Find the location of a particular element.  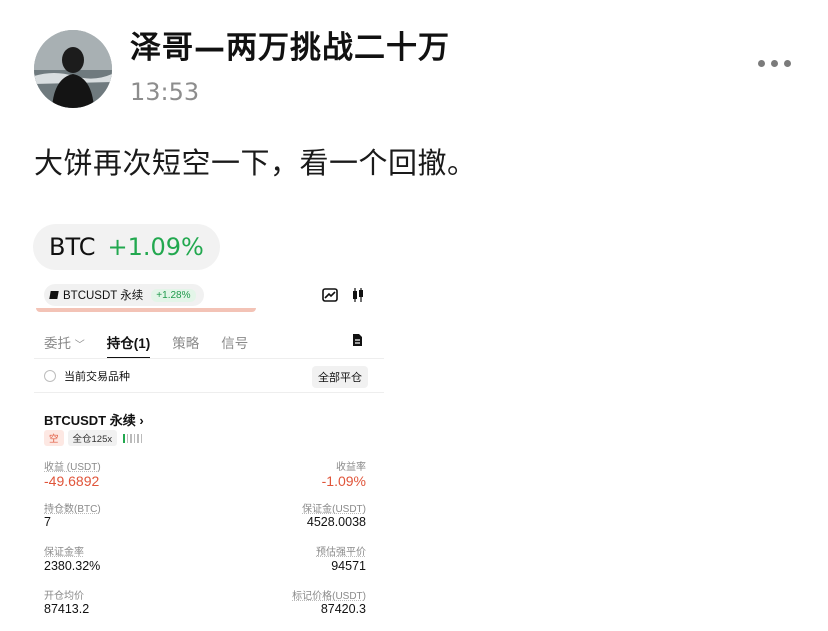

more-icon is located at coordinates (774, 63).